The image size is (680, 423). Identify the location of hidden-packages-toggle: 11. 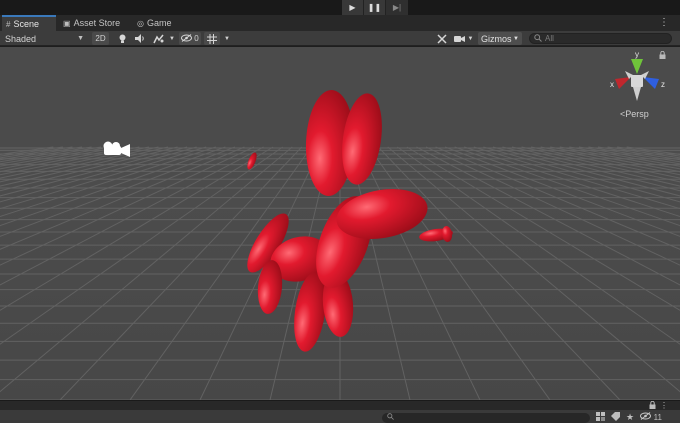
(651, 417).